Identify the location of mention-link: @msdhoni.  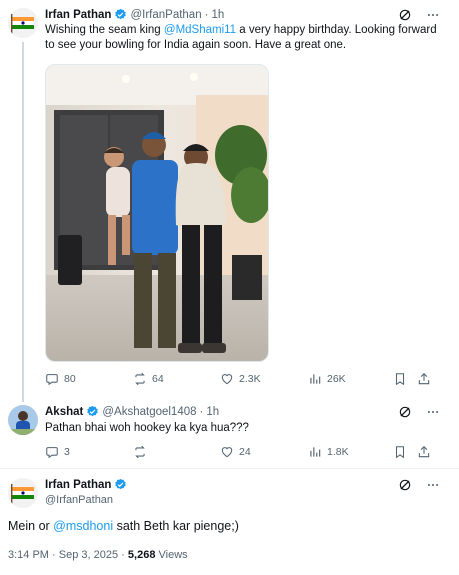
(83, 526).